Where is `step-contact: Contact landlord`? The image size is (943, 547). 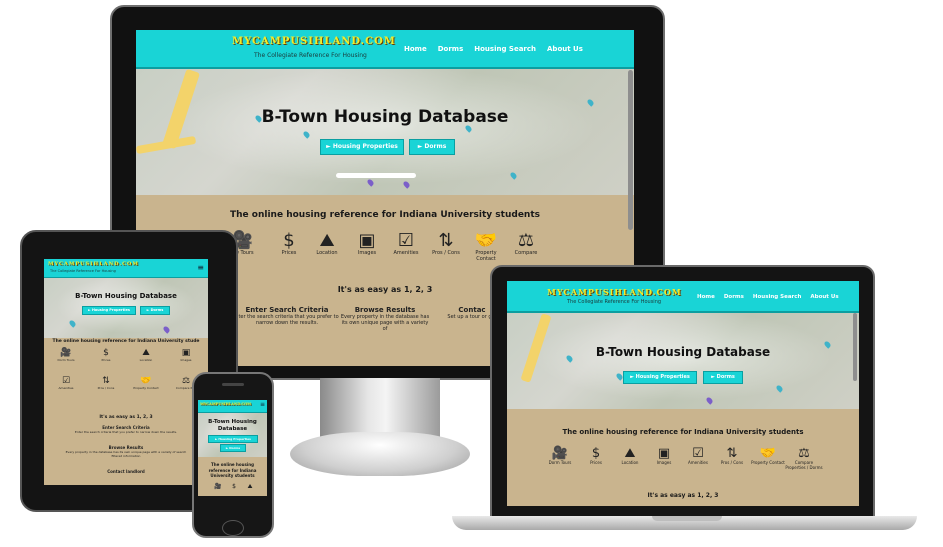
step-contact: Contact landlord is located at coordinates (126, 471).